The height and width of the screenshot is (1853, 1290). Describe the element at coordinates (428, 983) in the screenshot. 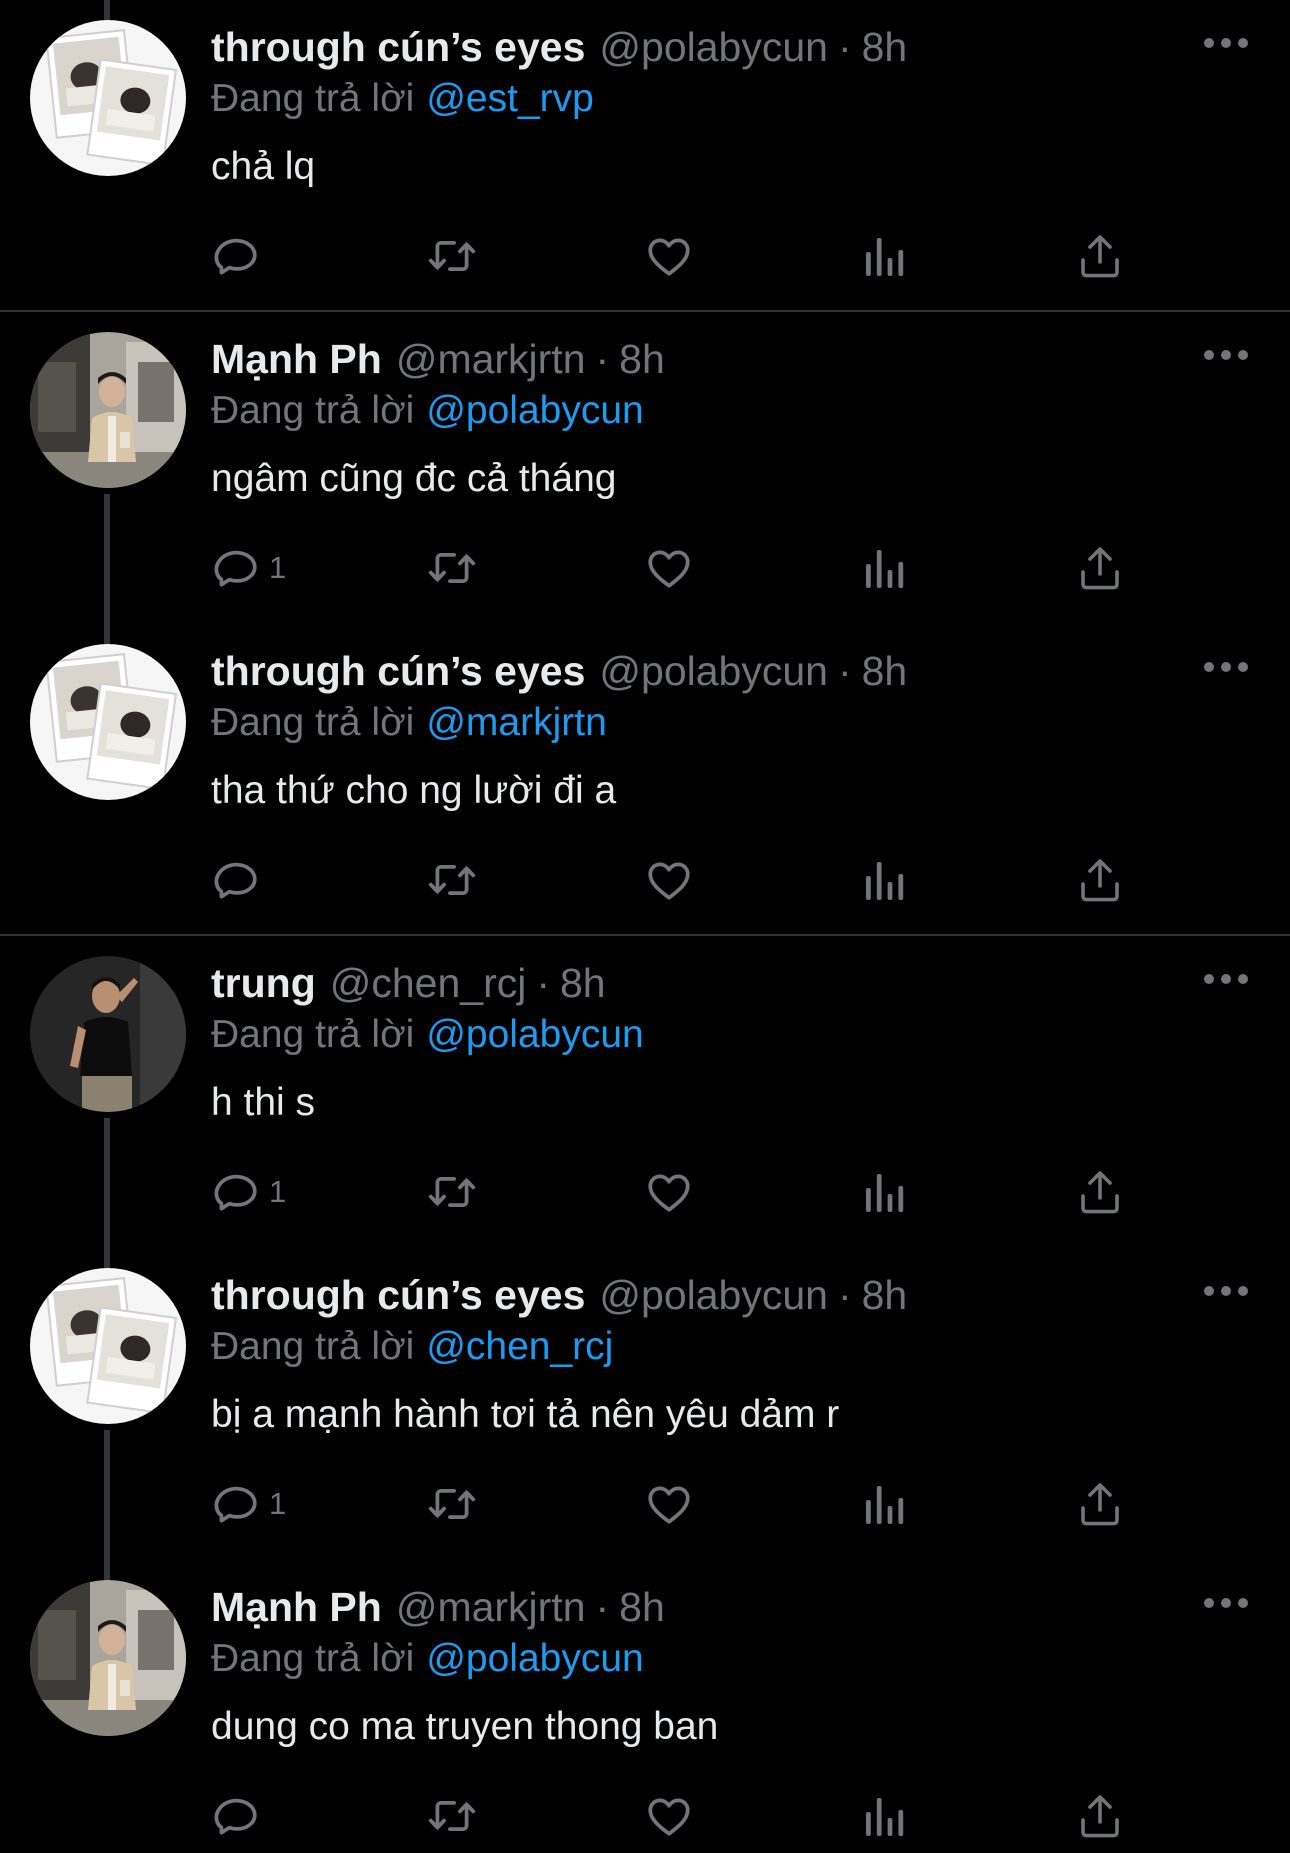

I see `username: @chen_rcj` at that location.